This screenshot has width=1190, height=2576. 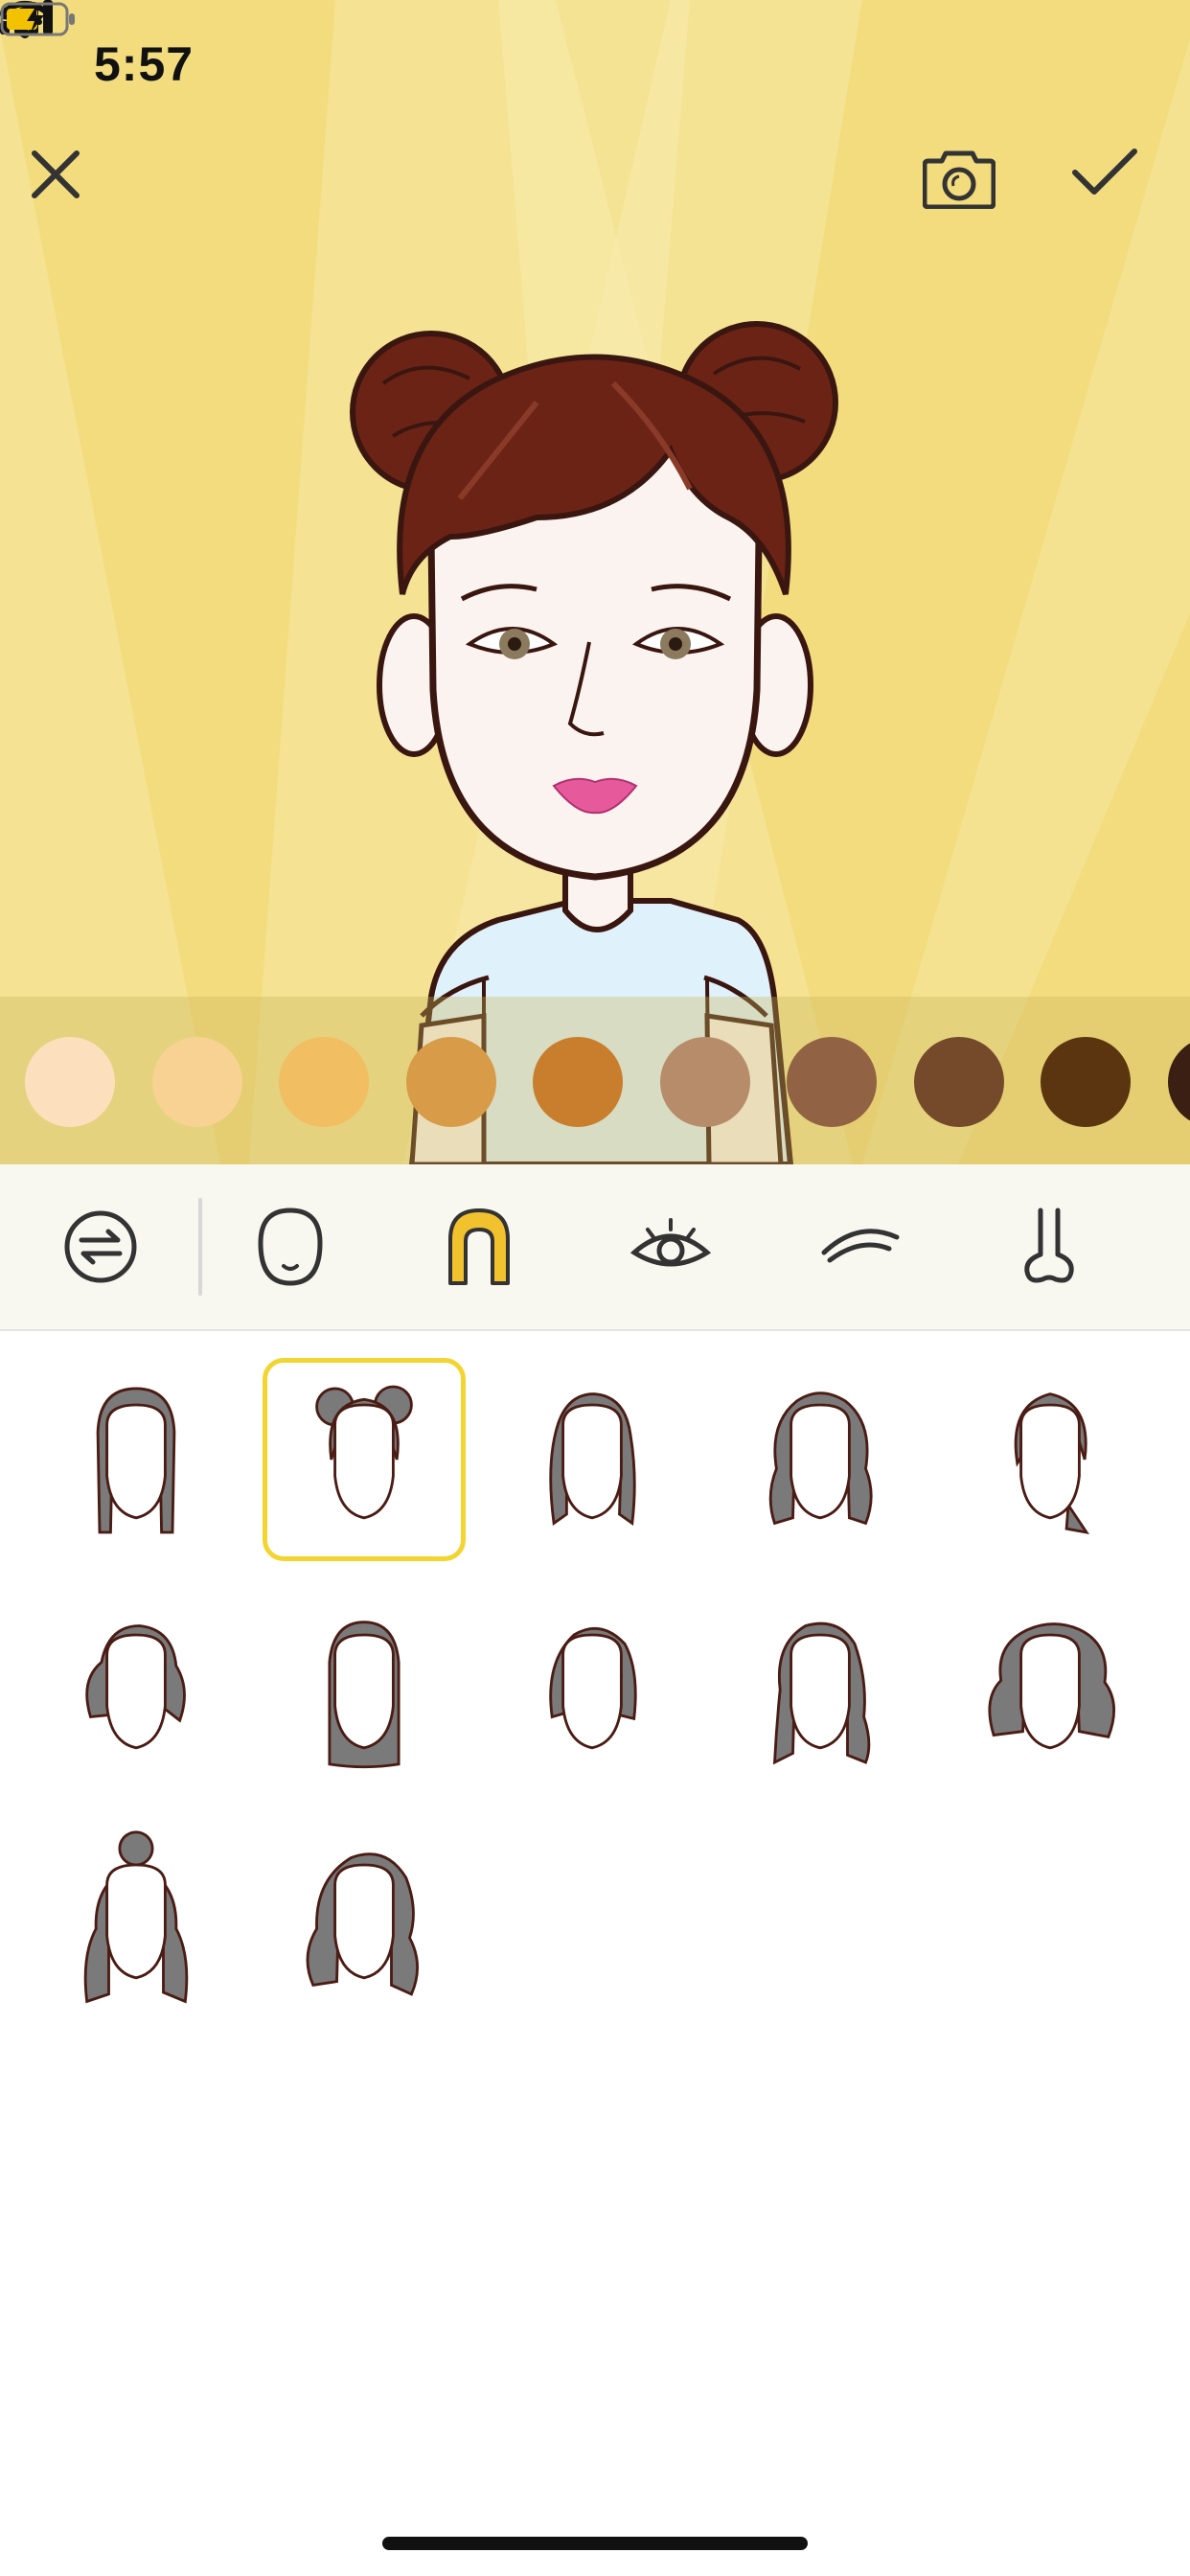 I want to click on close-button, so click(x=72, y=191).